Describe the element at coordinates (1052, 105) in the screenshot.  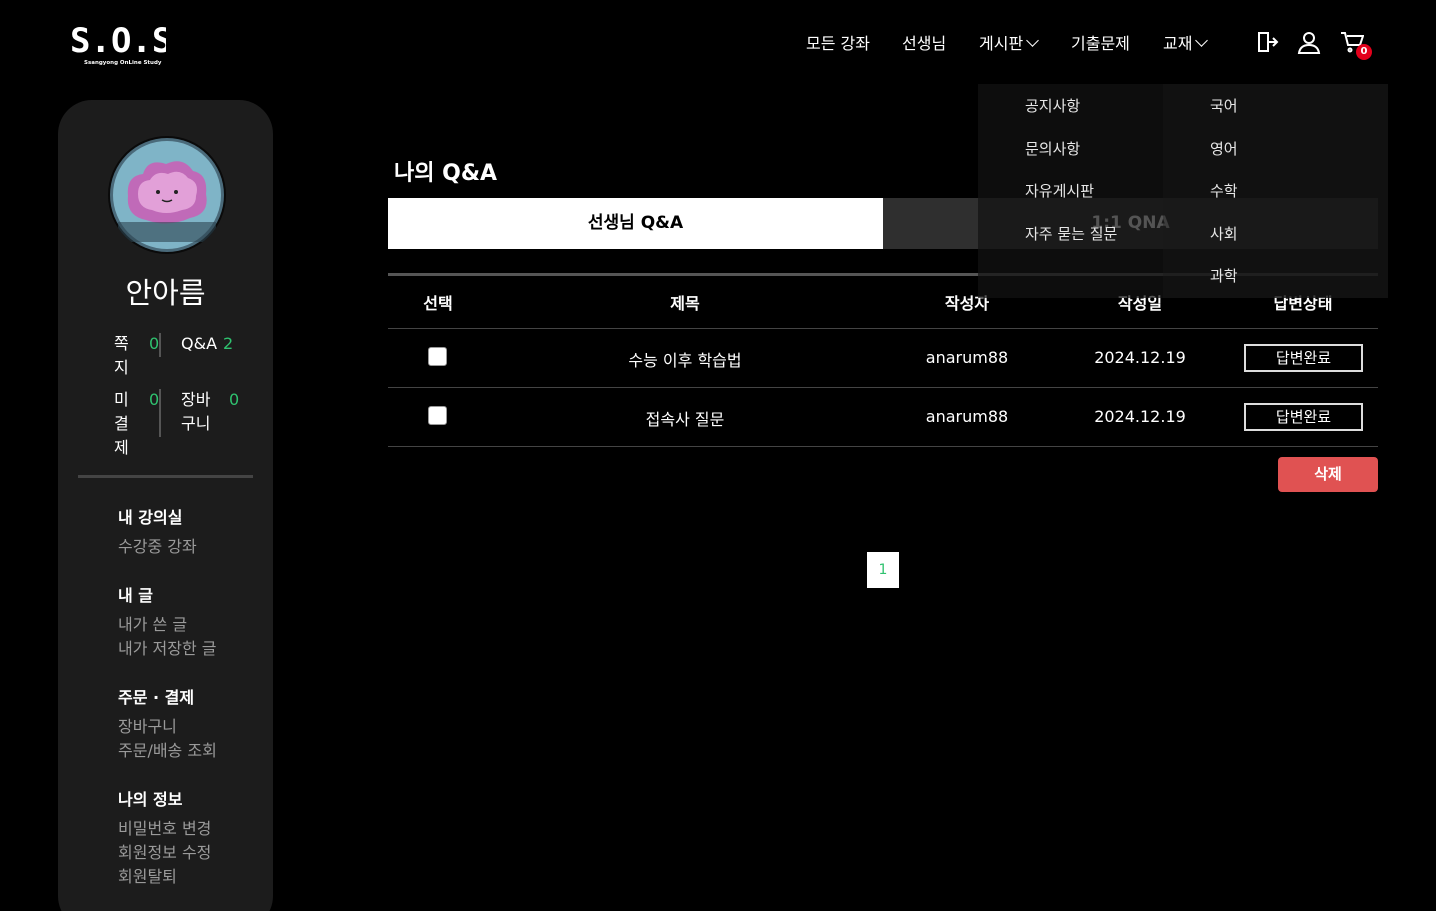
I see `dropdown-item-notice: 공지사항` at that location.